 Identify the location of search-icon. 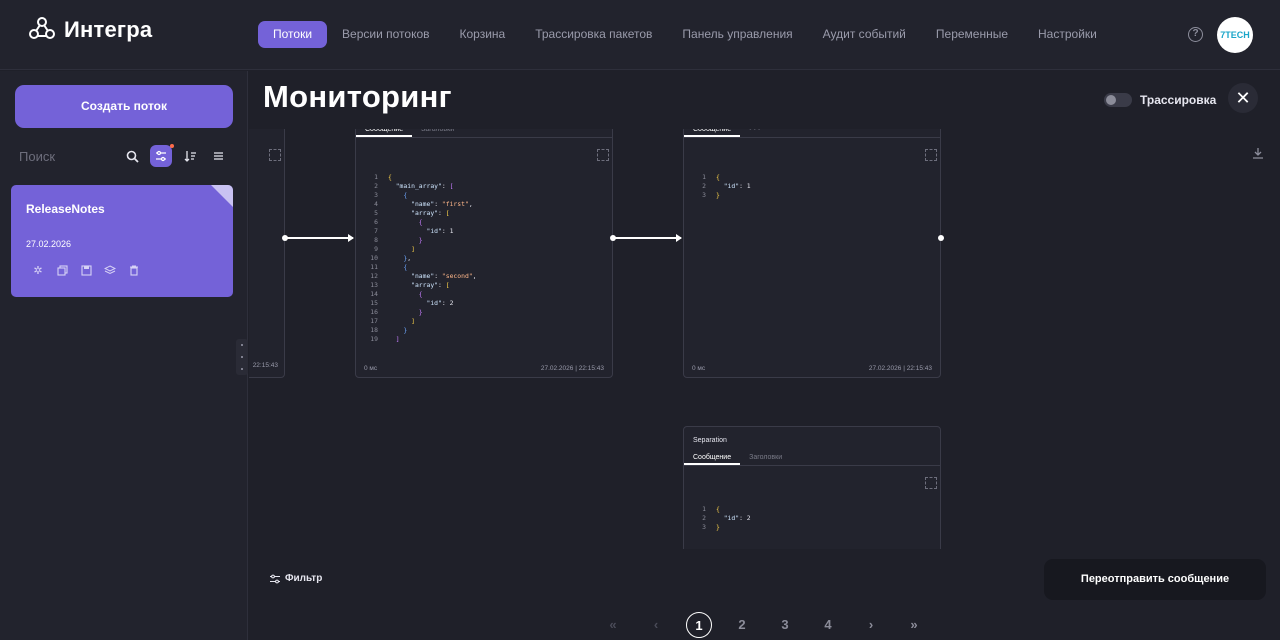
(132, 156).